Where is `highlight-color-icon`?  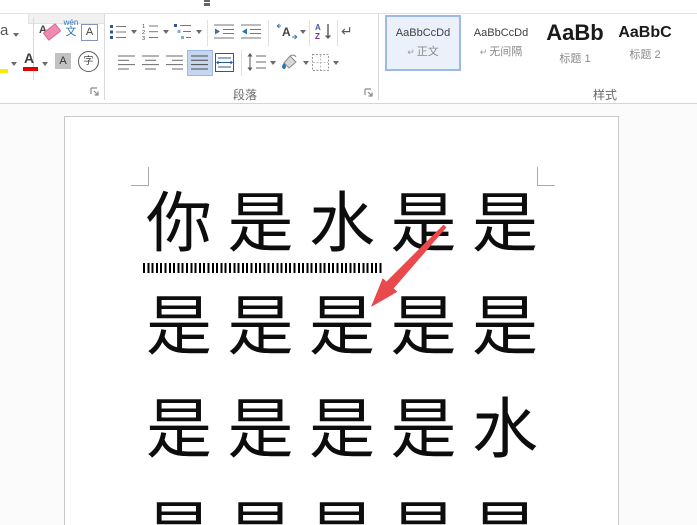
highlight-color-icon is located at coordinates (4, 71).